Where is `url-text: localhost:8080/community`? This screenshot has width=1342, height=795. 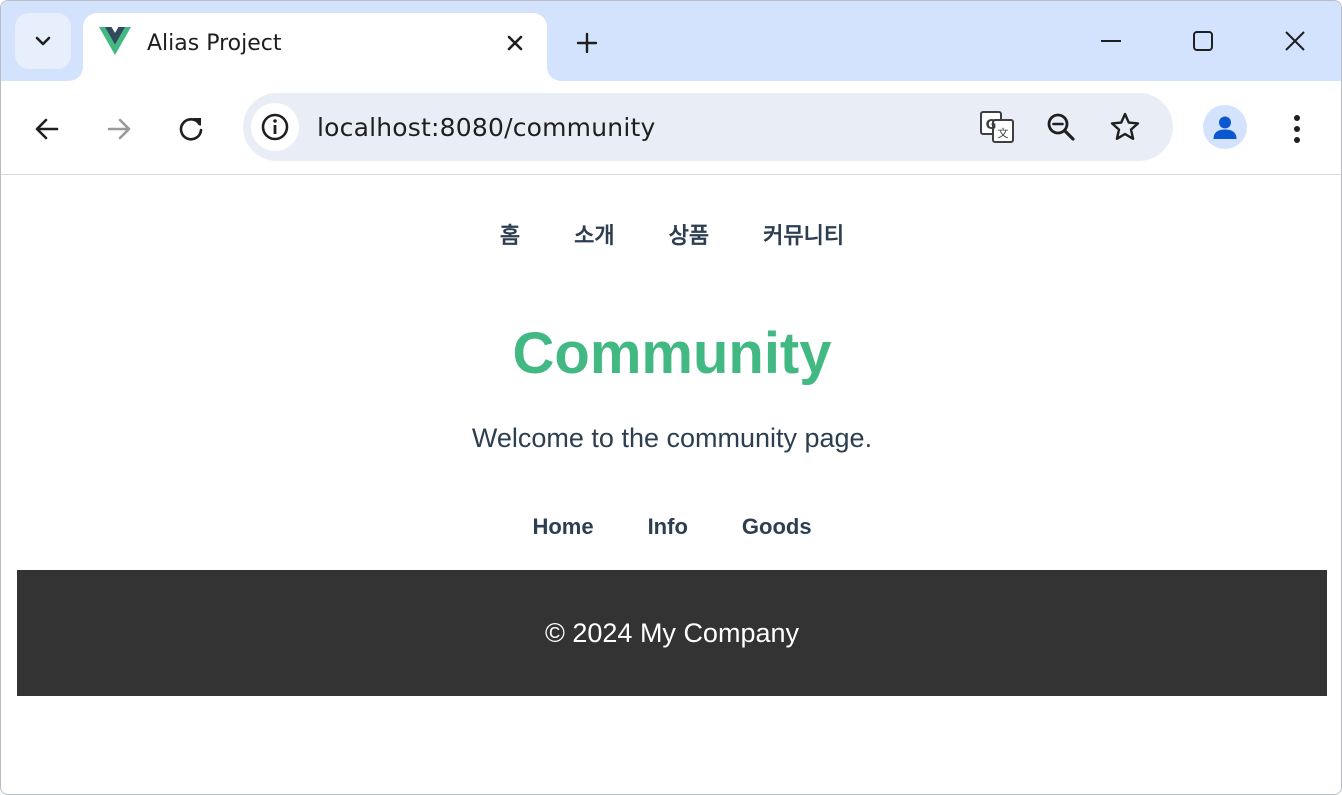 url-text: localhost:8080/community is located at coordinates (486, 127).